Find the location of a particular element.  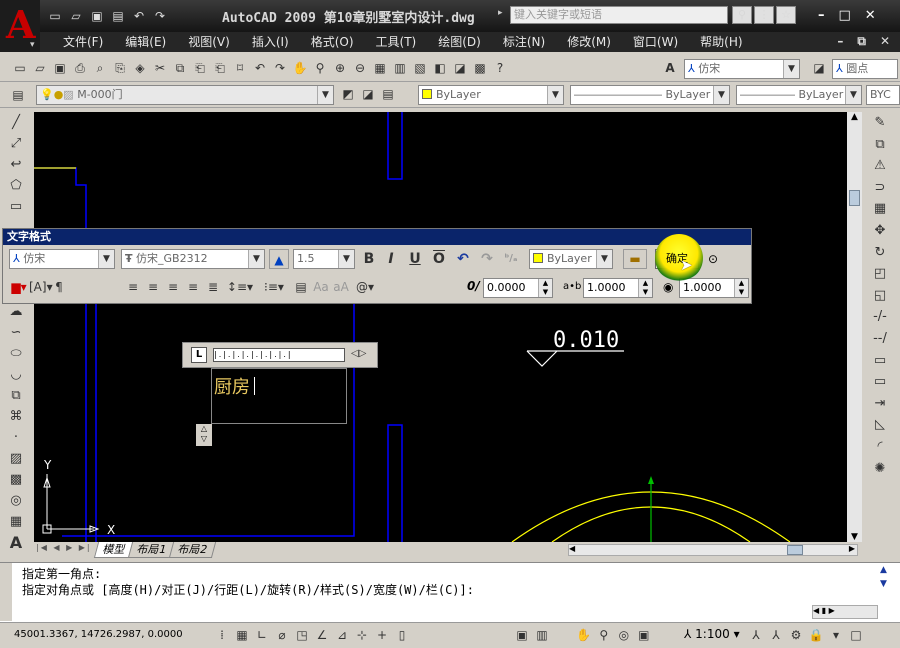

erase-icon: ✎ is located at coordinates (880, 123).